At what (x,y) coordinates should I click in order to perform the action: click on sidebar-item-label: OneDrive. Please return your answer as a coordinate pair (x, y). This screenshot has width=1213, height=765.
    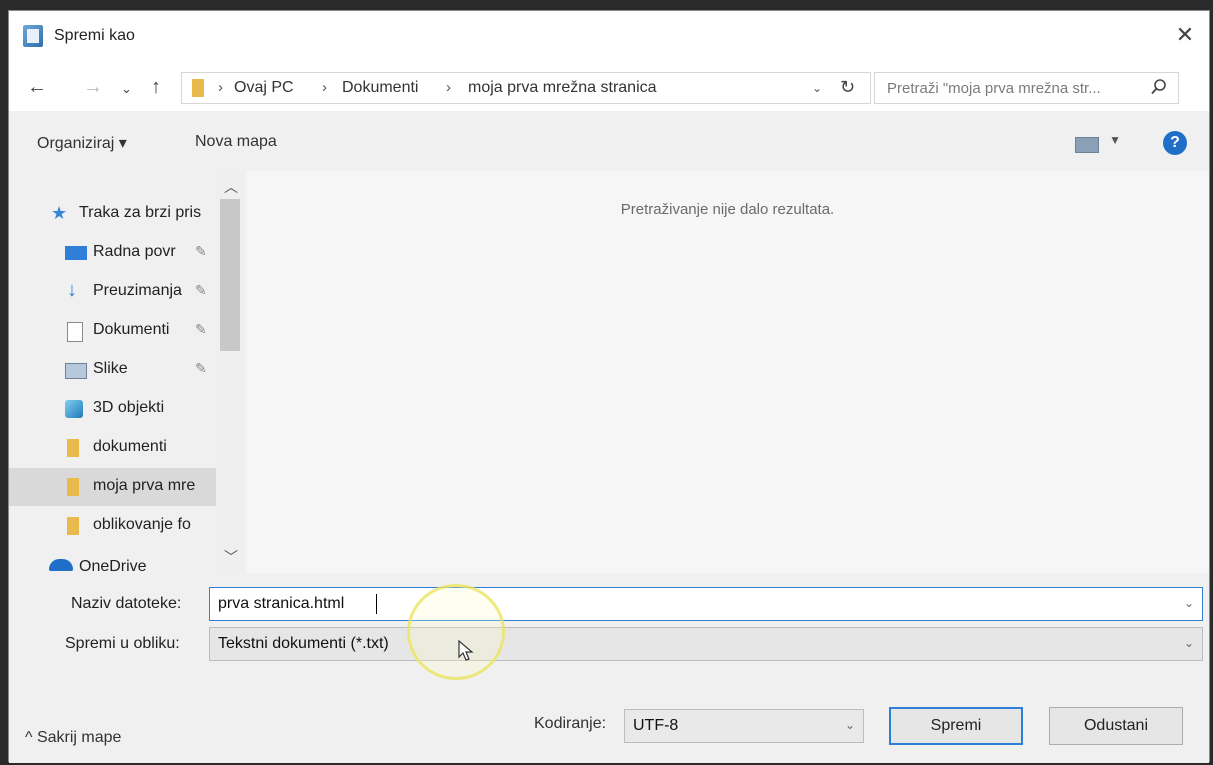
    Looking at the image, I should click on (113, 565).